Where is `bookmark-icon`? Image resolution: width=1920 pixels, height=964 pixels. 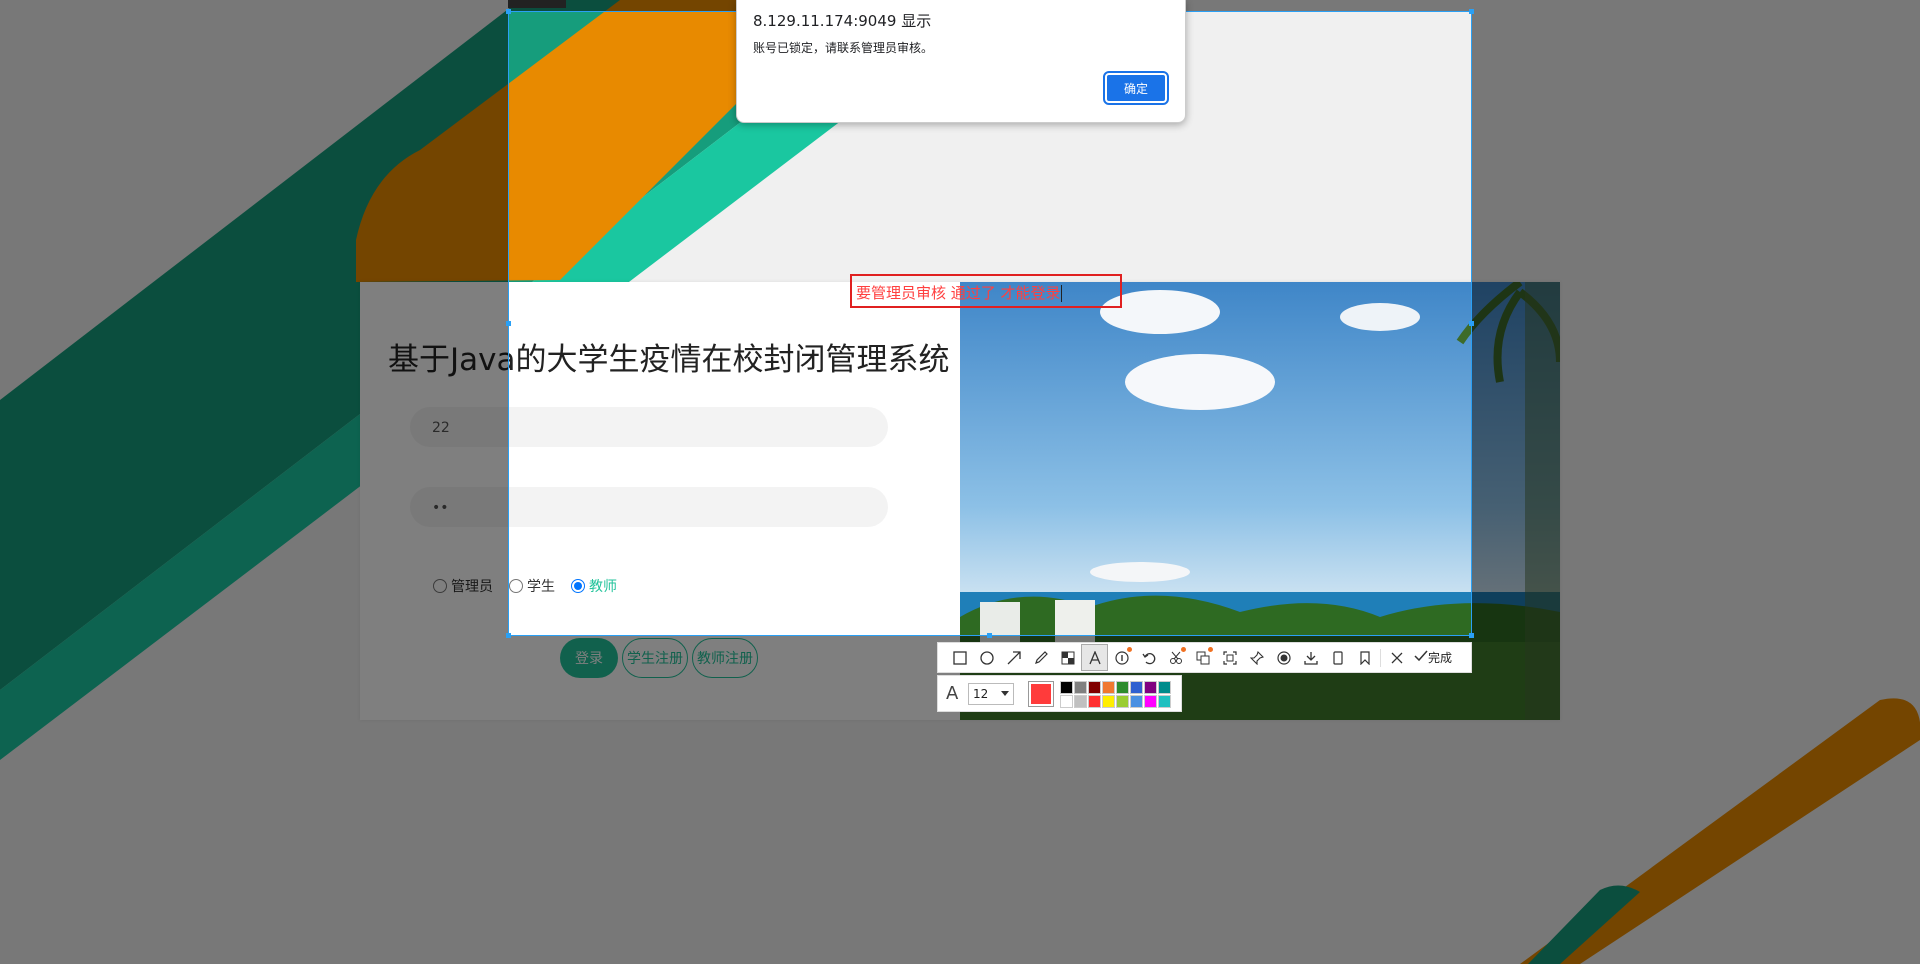 bookmark-icon is located at coordinates (1364, 657).